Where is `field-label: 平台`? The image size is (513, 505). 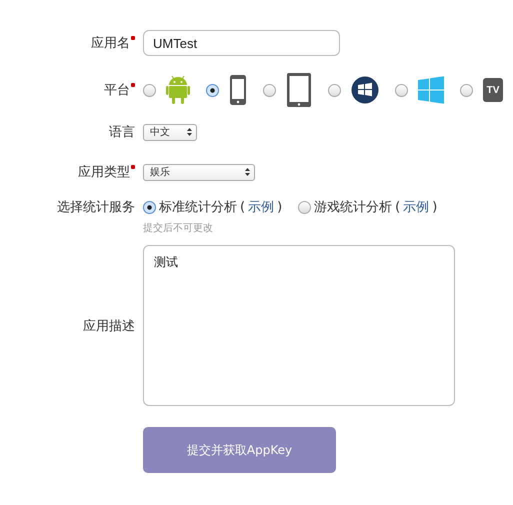 field-label: 平台 is located at coordinates (117, 90).